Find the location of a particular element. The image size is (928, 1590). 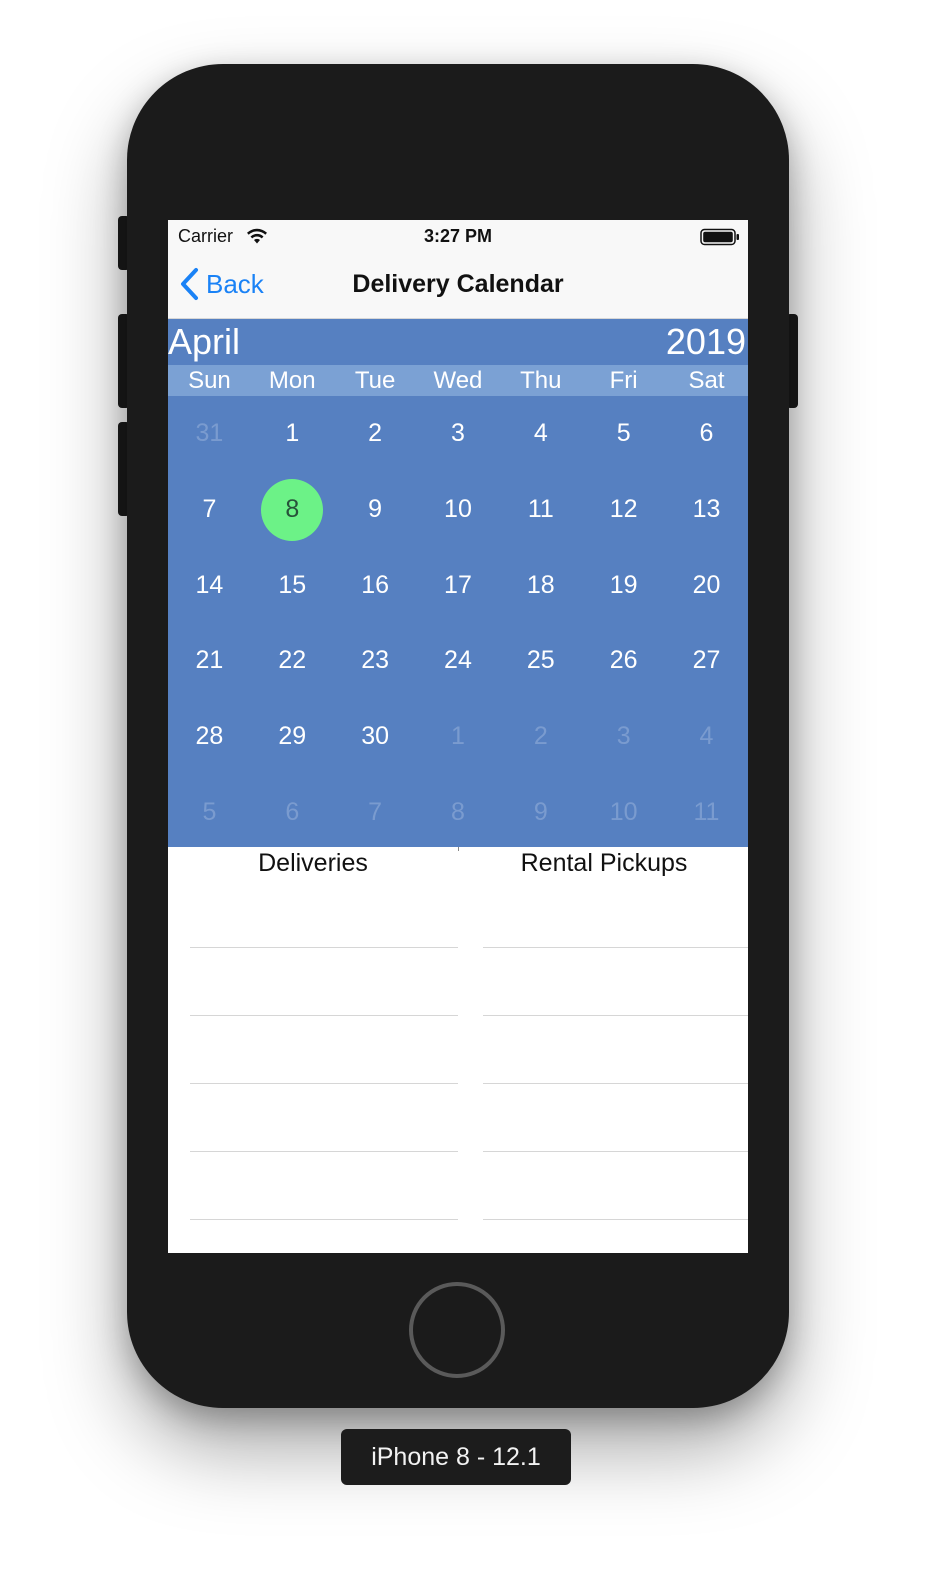

calendar-day-number: 19 is located at coordinates (623, 584).